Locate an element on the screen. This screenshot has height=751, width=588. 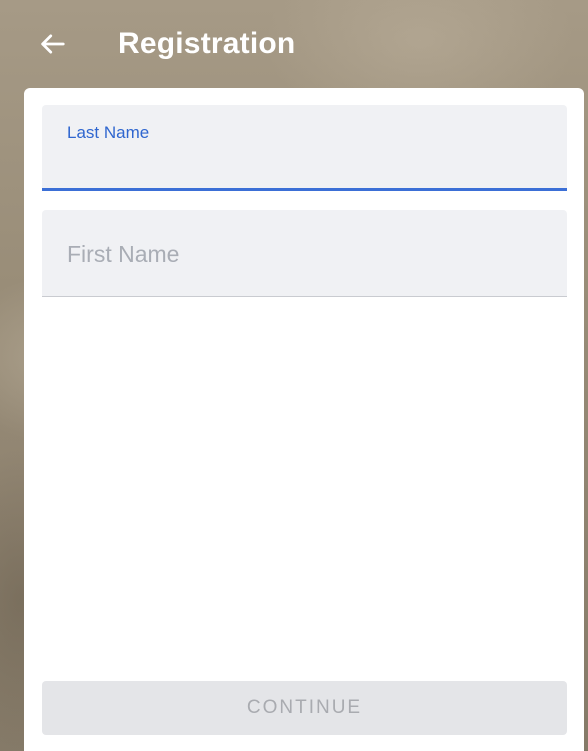
last-name-input is located at coordinates (302, 162).